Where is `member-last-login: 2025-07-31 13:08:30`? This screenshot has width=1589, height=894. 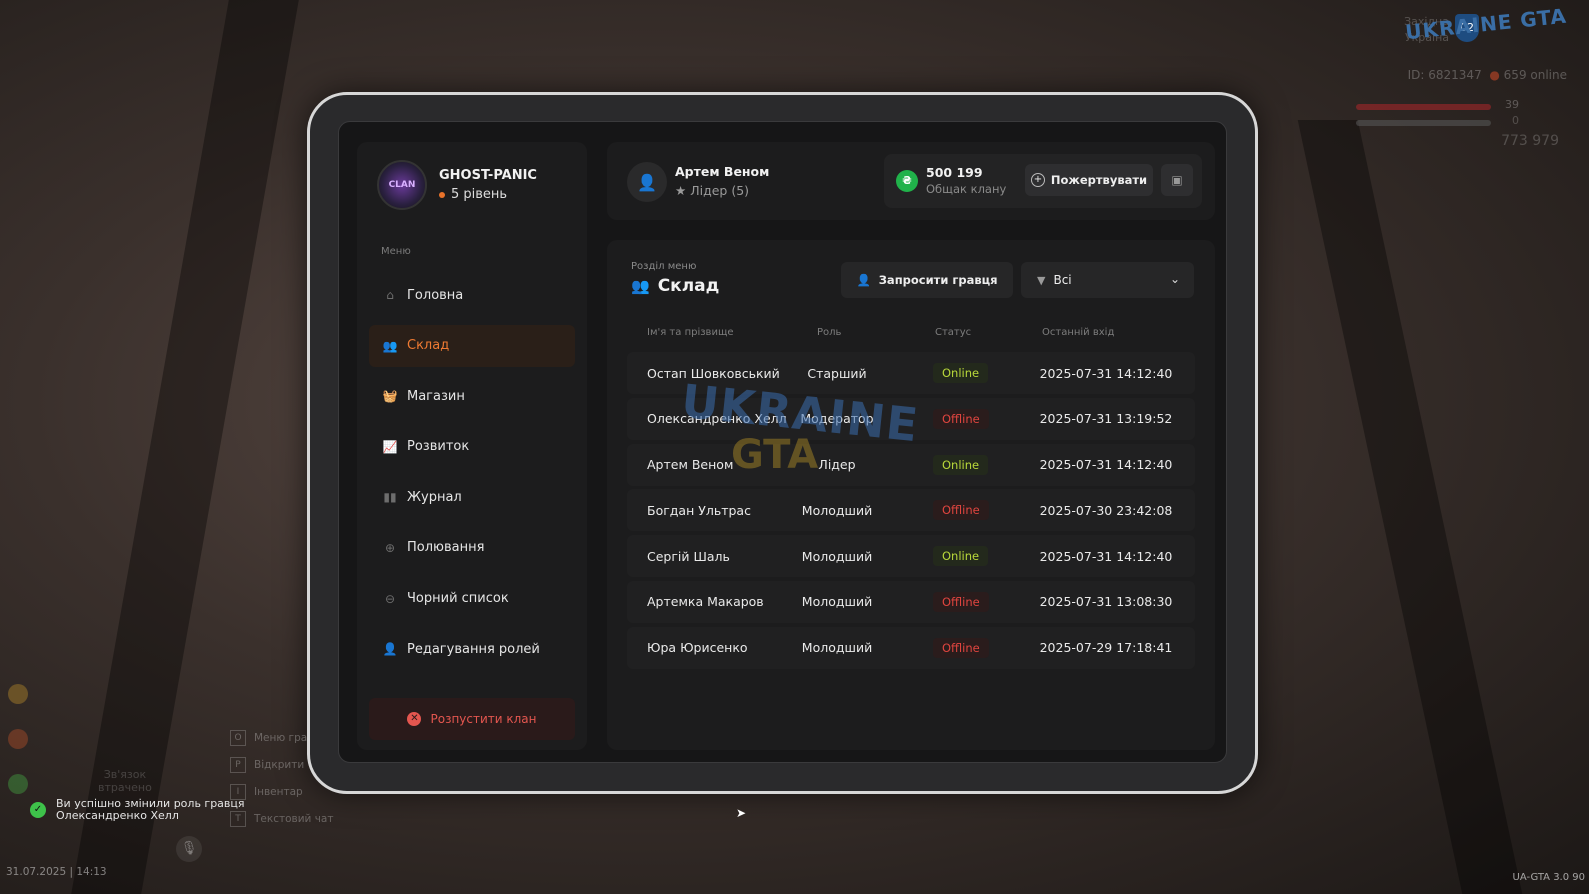
member-last-login: 2025-07-31 13:08:30 is located at coordinates (1106, 602).